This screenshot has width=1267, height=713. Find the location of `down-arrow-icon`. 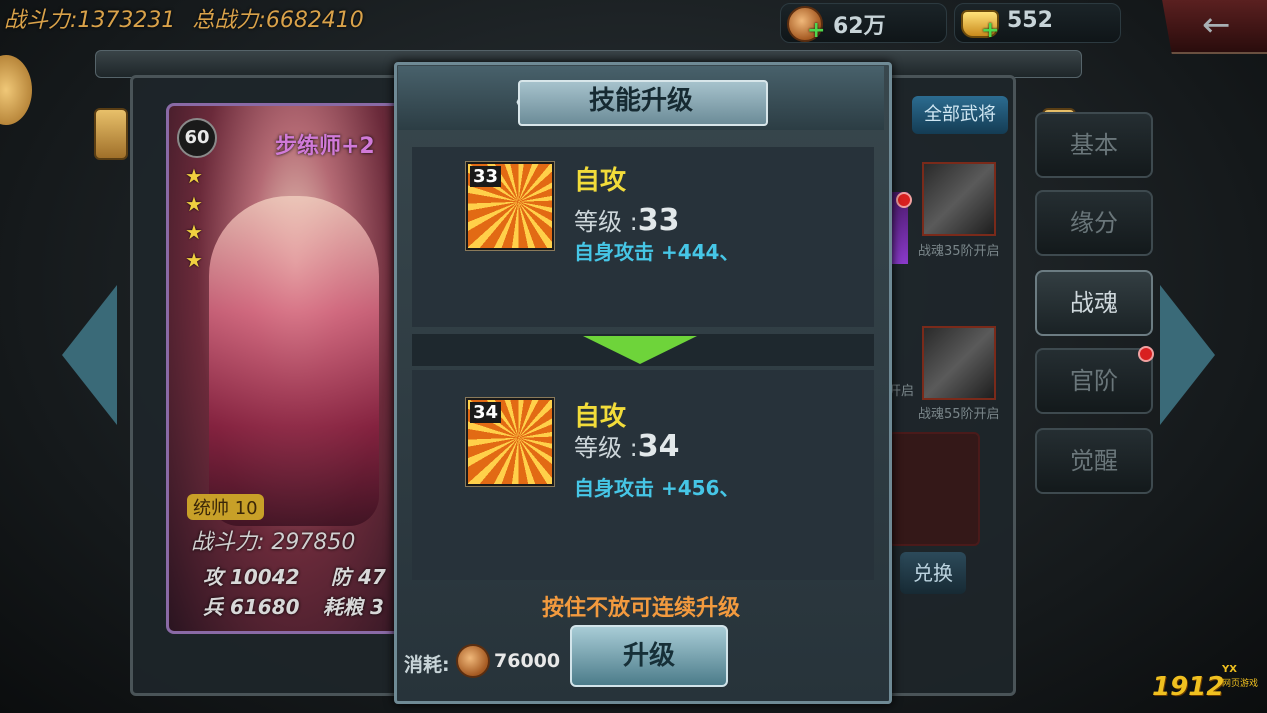

down-arrow-icon is located at coordinates (640, 350).